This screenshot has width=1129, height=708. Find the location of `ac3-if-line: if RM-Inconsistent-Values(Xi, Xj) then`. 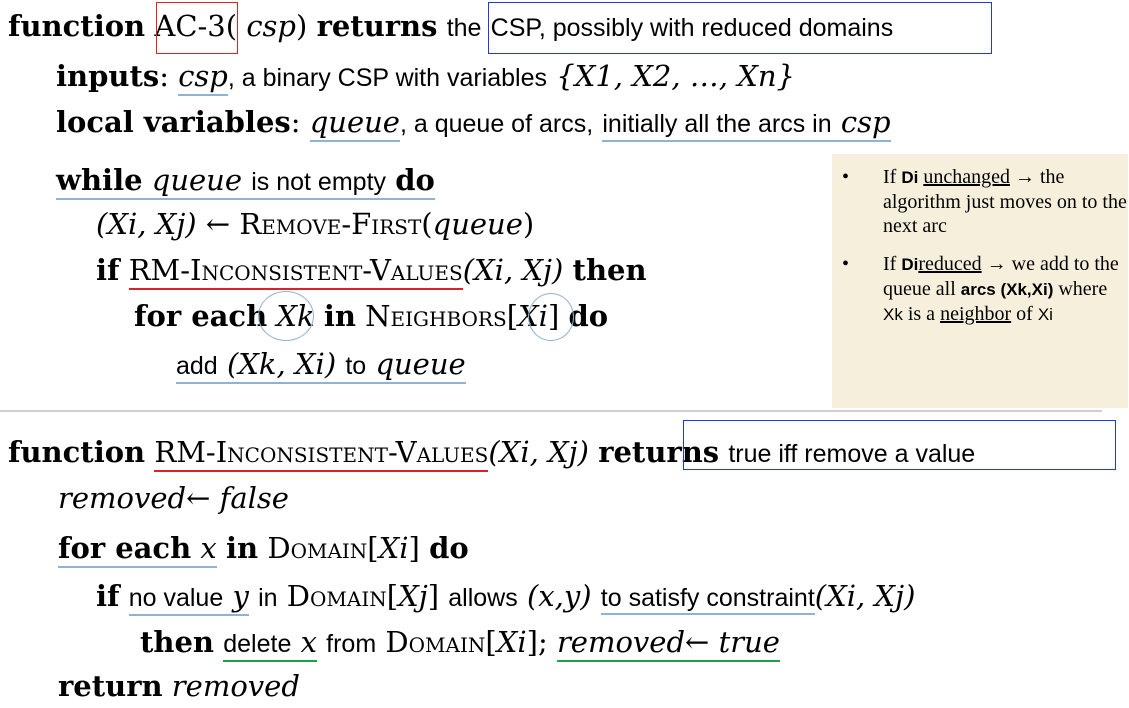

ac3-if-line: if RM-Inconsistent-Values(Xi, Xj) then is located at coordinates (371, 271).